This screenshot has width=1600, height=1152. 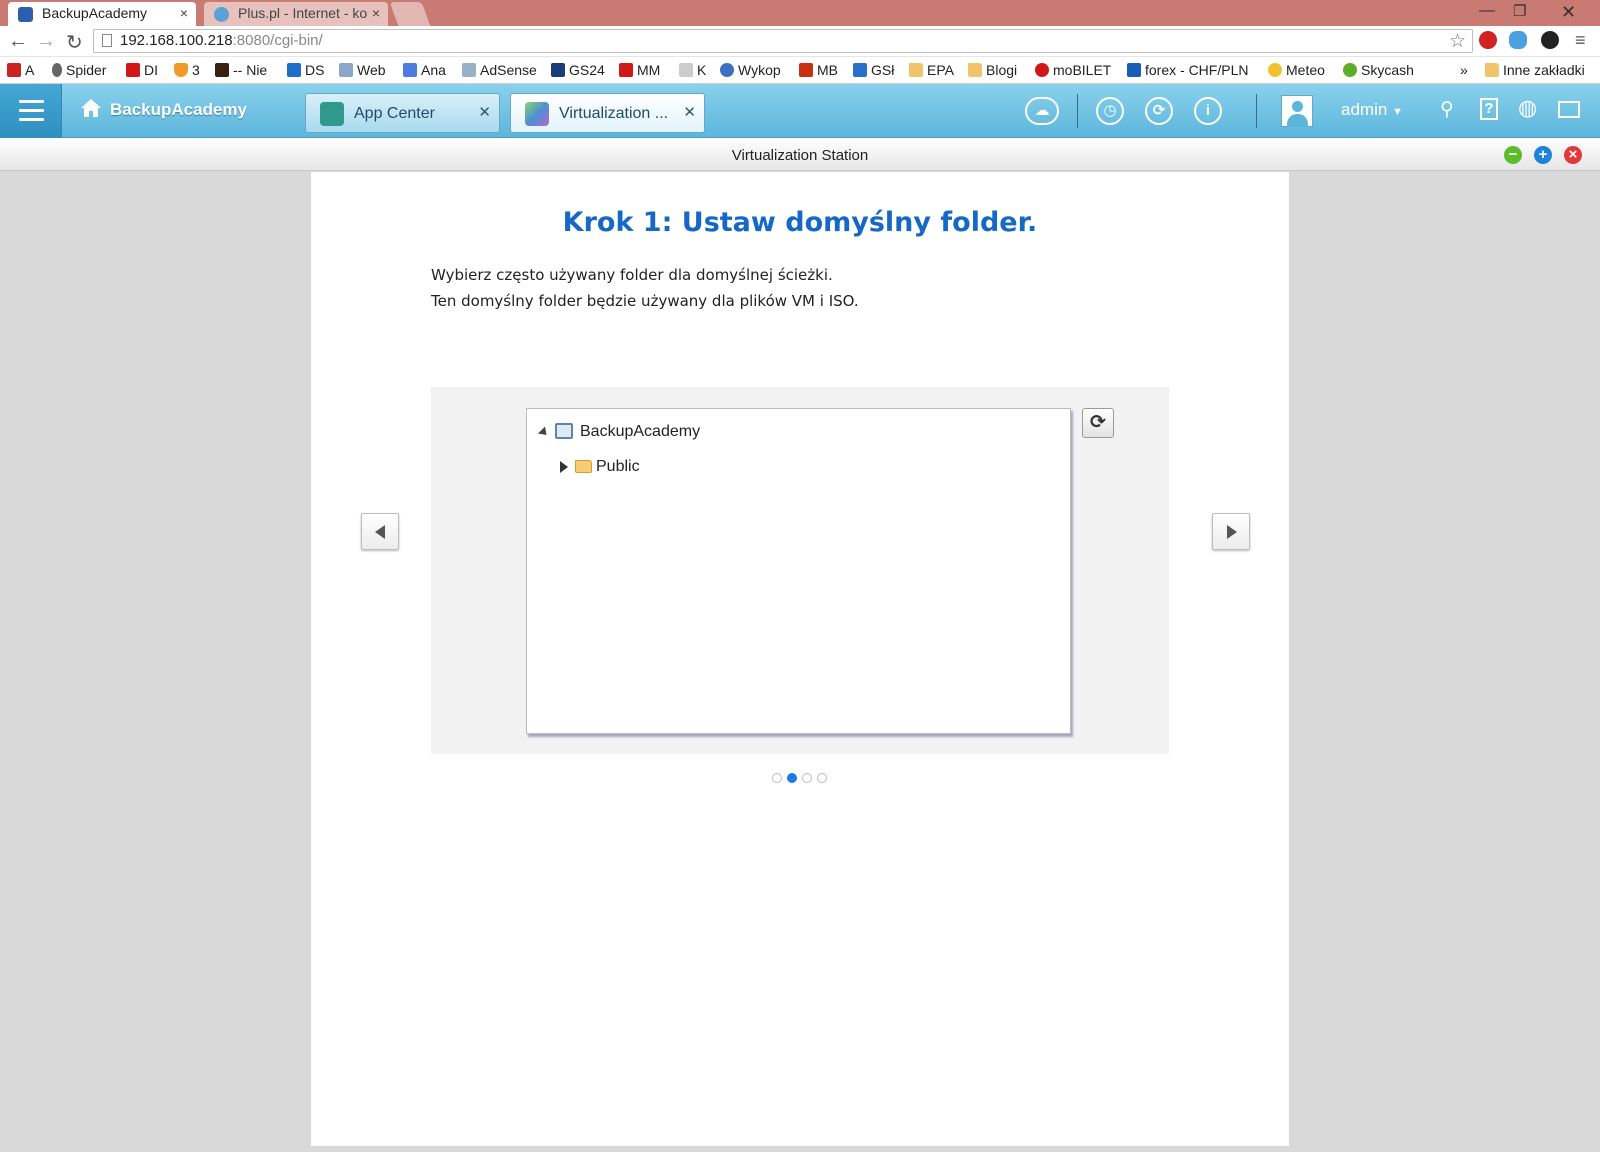 What do you see at coordinates (74, 42) in the screenshot?
I see `reload-icon: ↻` at bounding box center [74, 42].